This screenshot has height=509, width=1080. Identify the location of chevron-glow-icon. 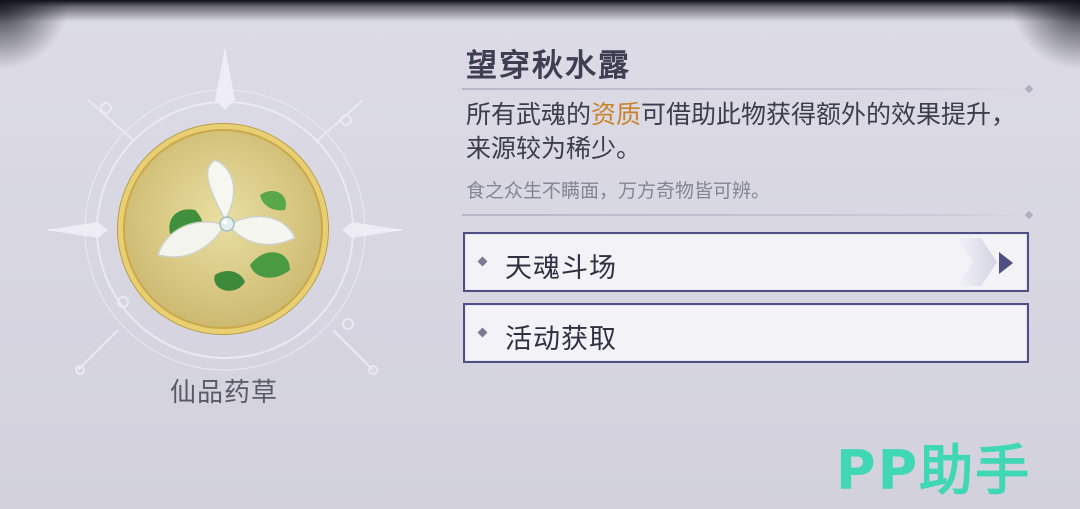
(977, 262).